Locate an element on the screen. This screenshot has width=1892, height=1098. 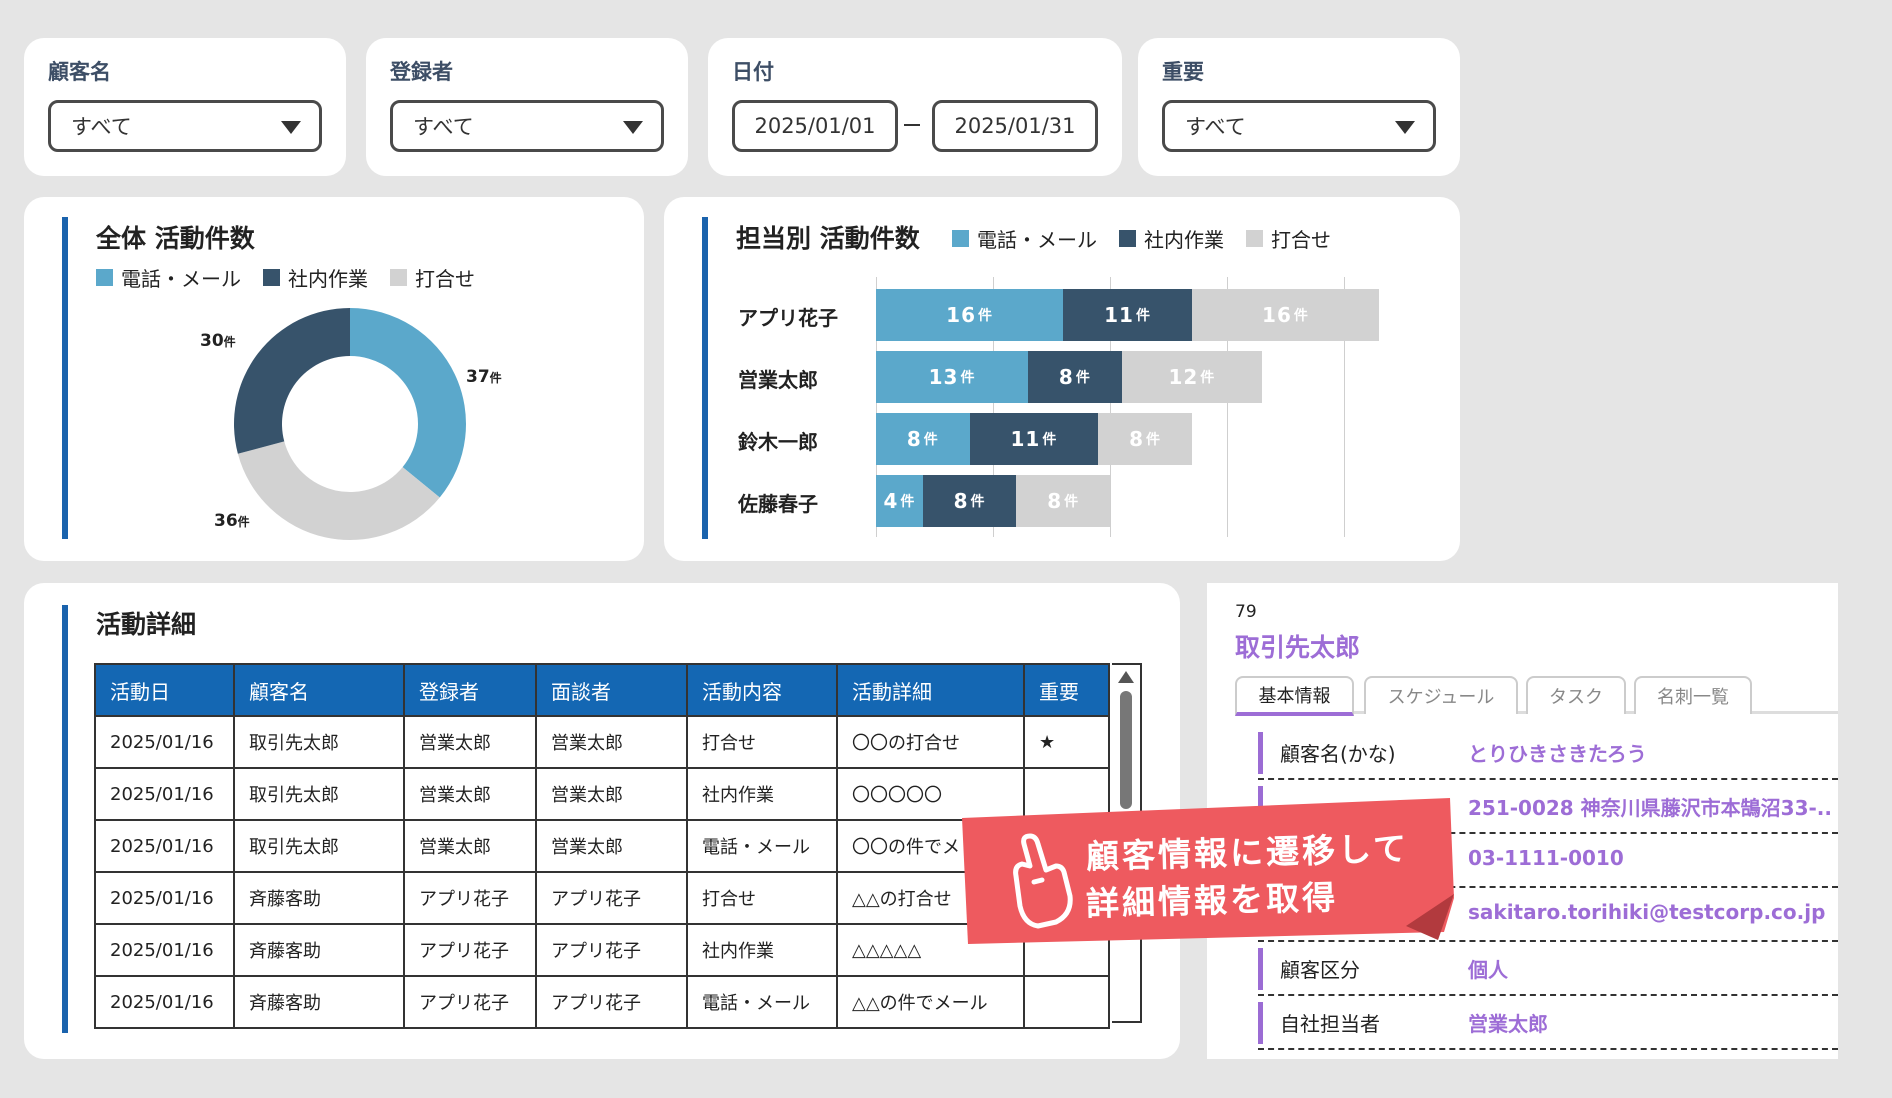
donut-slice-meeting is located at coordinates (338, 490).